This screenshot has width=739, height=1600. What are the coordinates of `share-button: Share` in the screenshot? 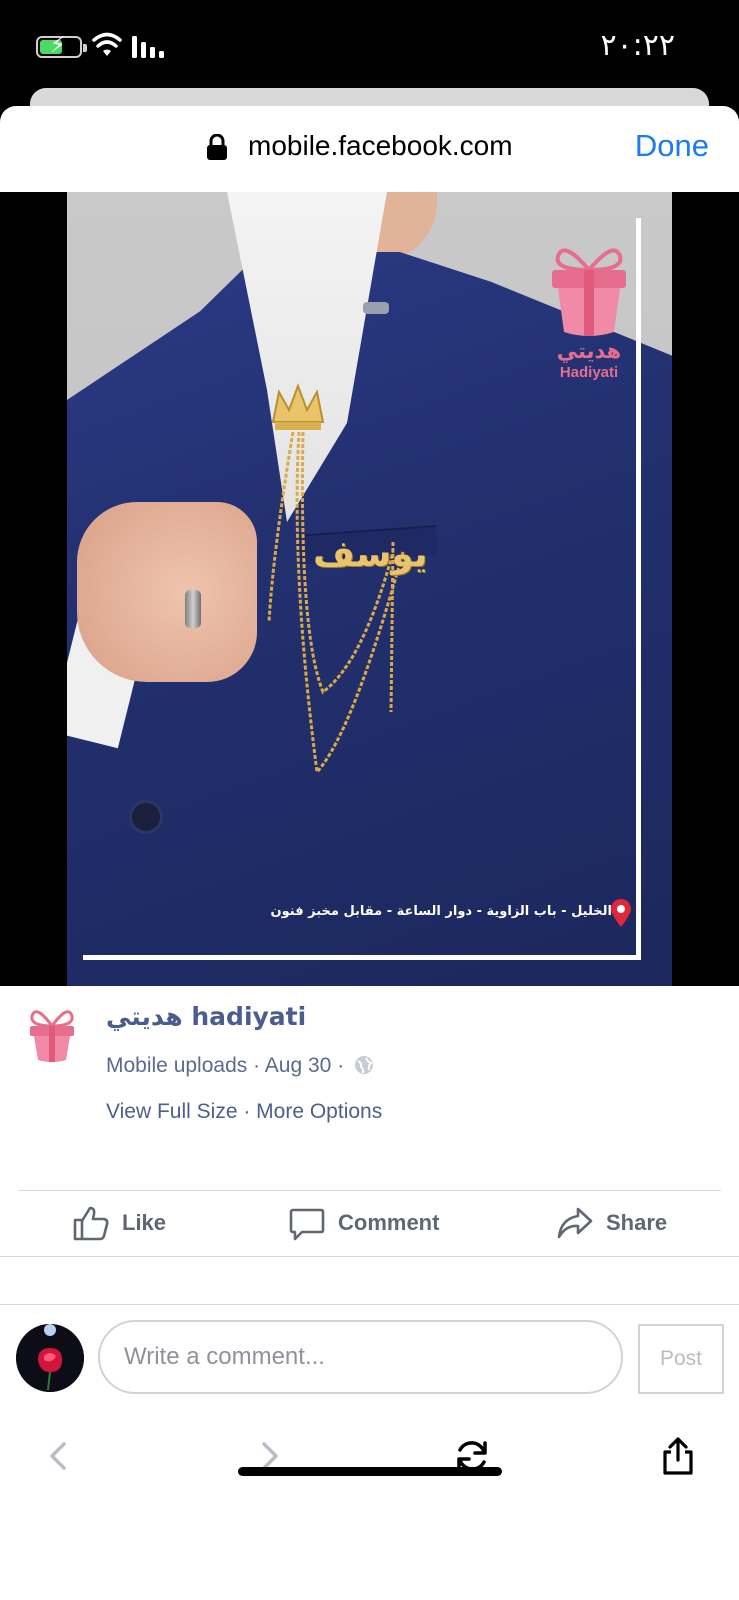 It's located at (611, 1223).